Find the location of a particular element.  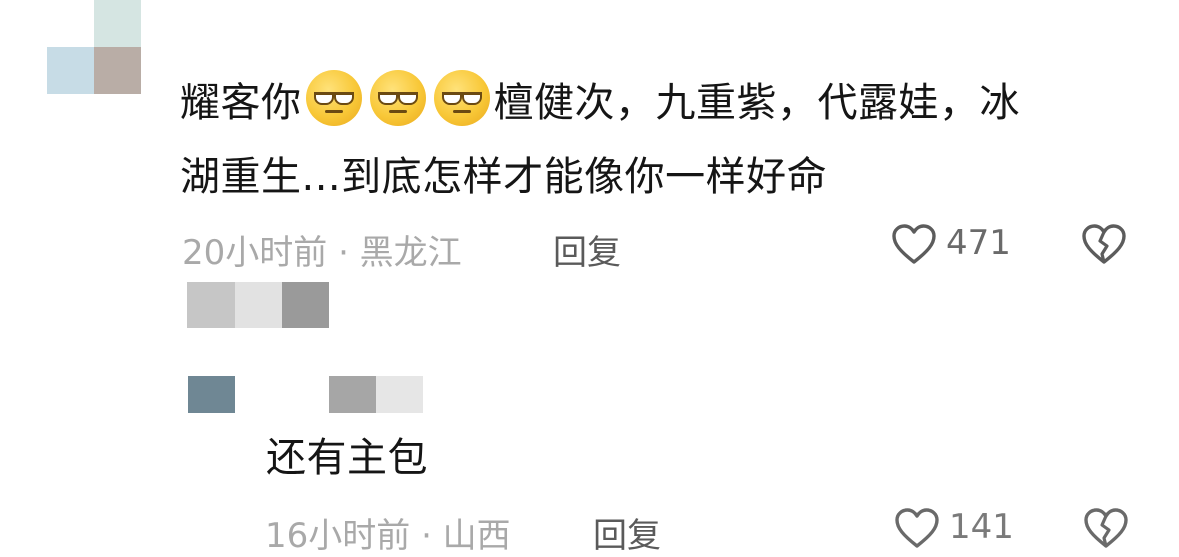

reply-dislike-button is located at coordinates (1106, 527).